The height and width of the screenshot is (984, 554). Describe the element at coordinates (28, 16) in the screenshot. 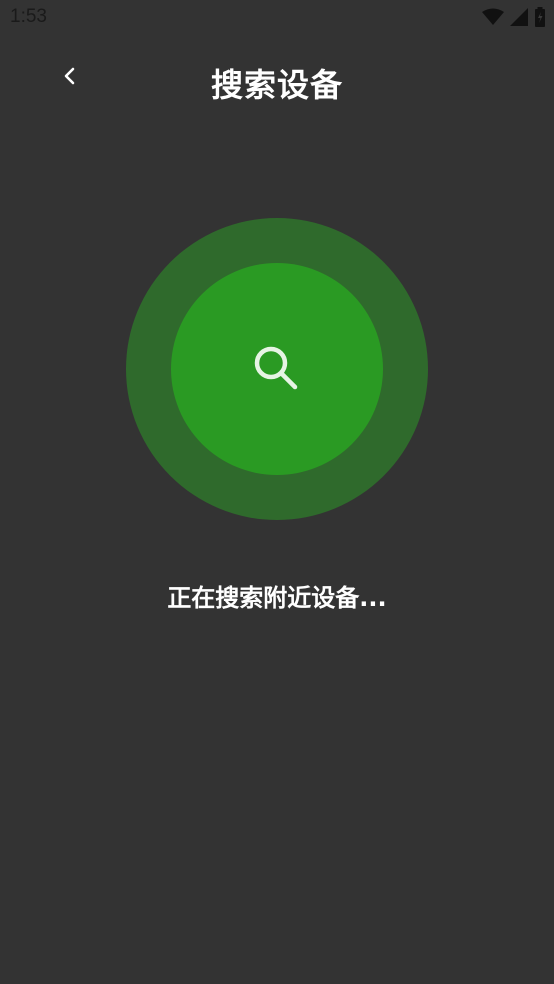

I see `status-time: 1:53` at that location.